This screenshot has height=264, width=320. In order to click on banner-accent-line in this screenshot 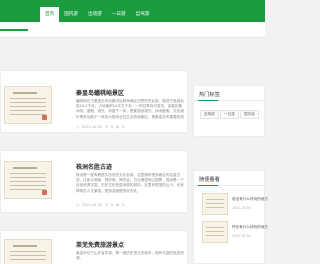, I will do `click(14, 30)`.